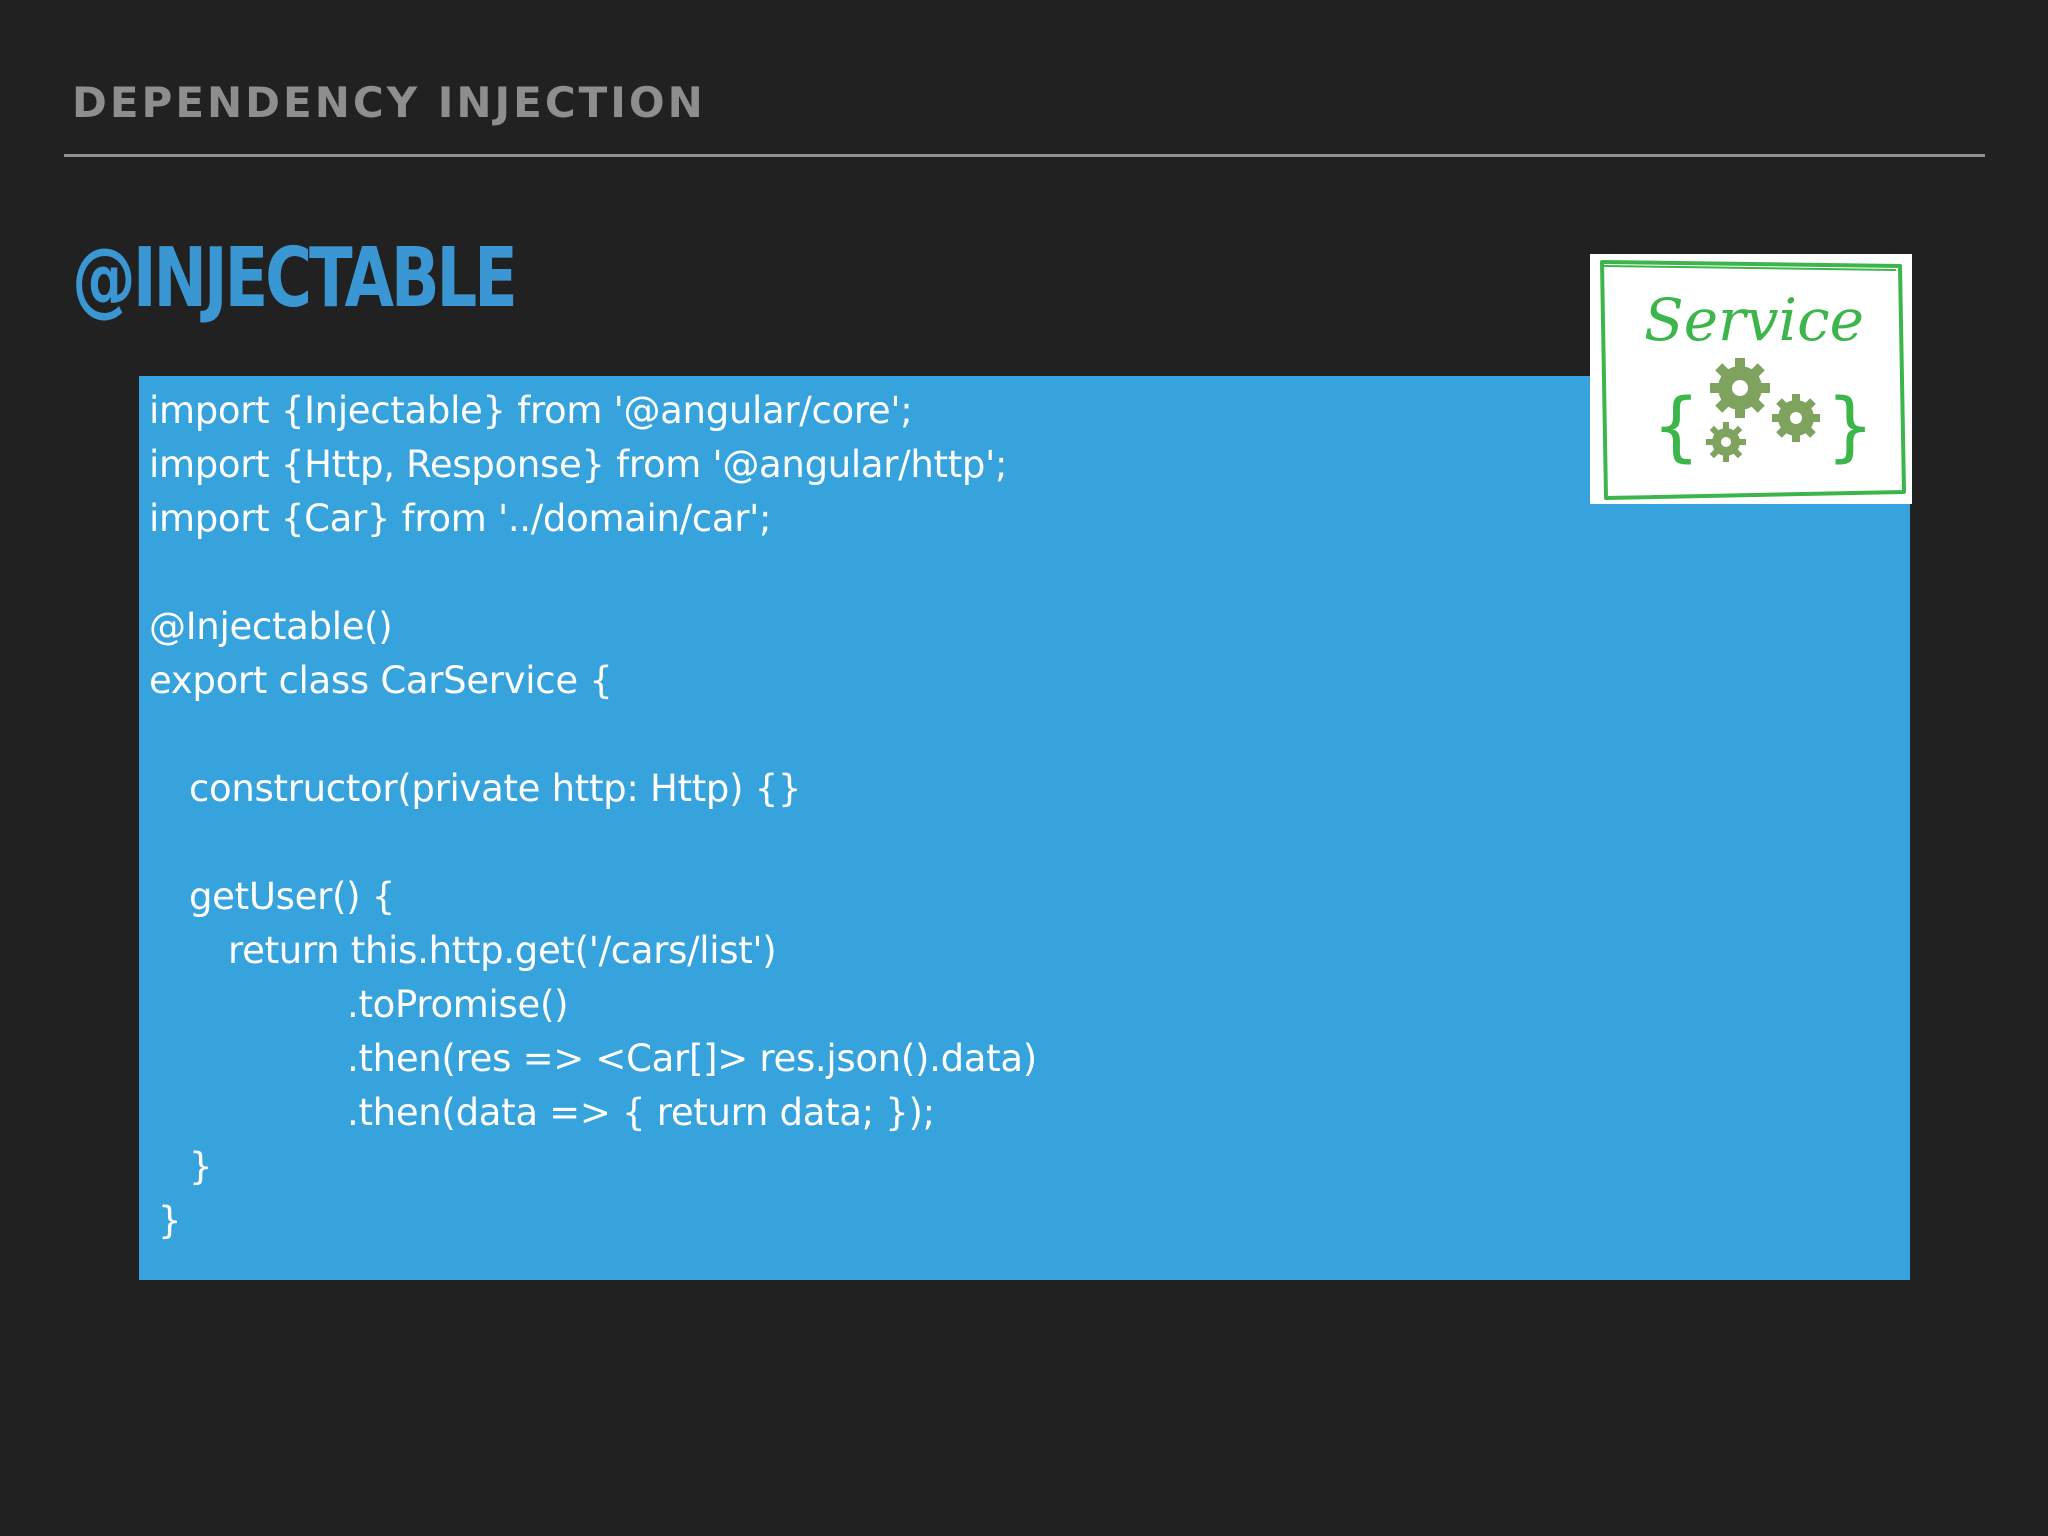 The image size is (2048, 1536). Describe the element at coordinates (1763, 414) in the screenshot. I see `gears-in-braces-icon: { }` at that location.